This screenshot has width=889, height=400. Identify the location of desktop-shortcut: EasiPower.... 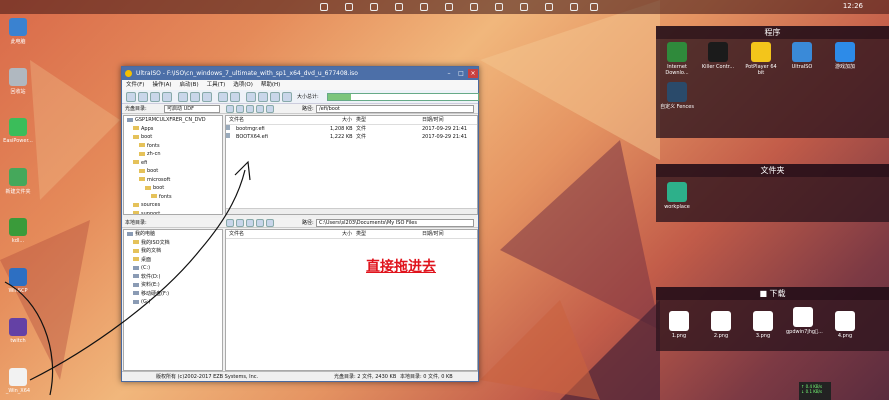
(18, 131).